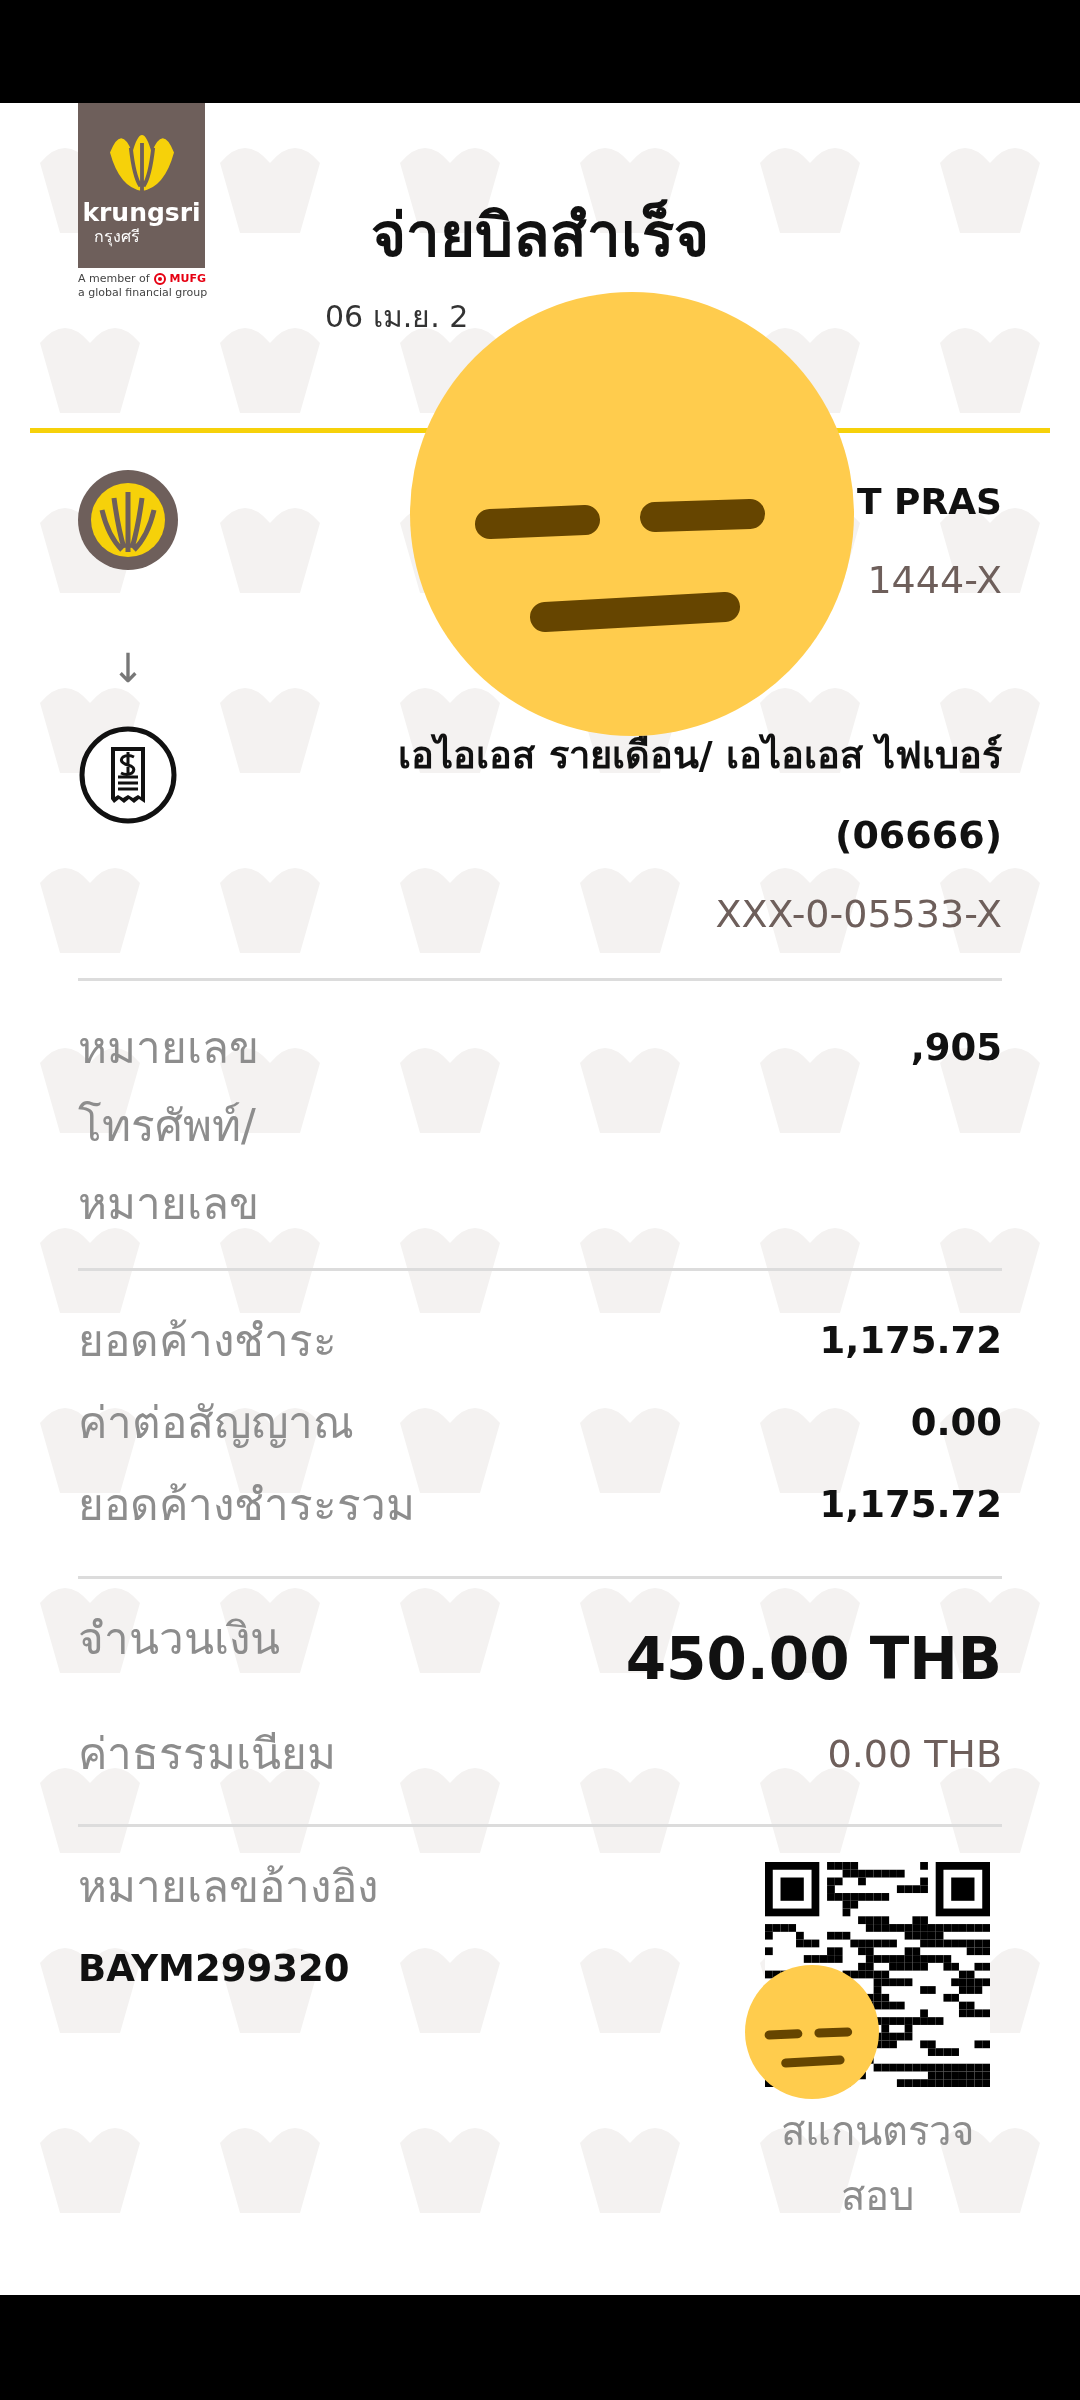  I want to click on field-value: 0.00, so click(956, 1423).